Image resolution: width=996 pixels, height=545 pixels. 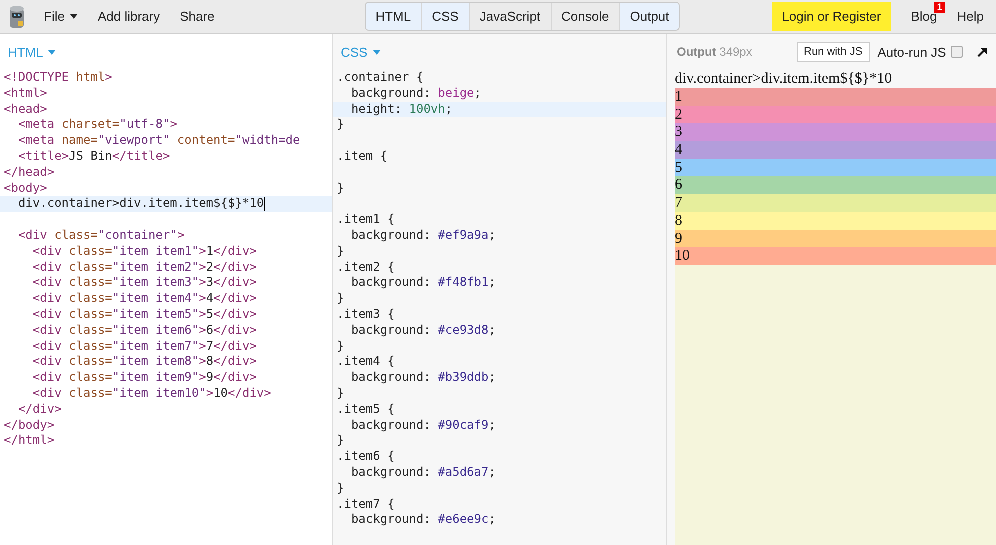 What do you see at coordinates (145, 362) in the screenshot?
I see `code-line: <div class="item item8">8</div>` at bounding box center [145, 362].